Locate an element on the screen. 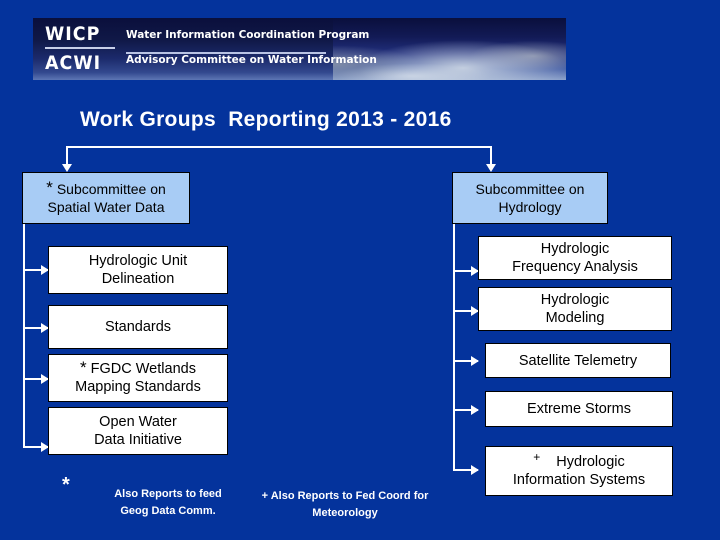 This screenshot has width=720, height=540. left-column-trunk is located at coordinates (24, 336).